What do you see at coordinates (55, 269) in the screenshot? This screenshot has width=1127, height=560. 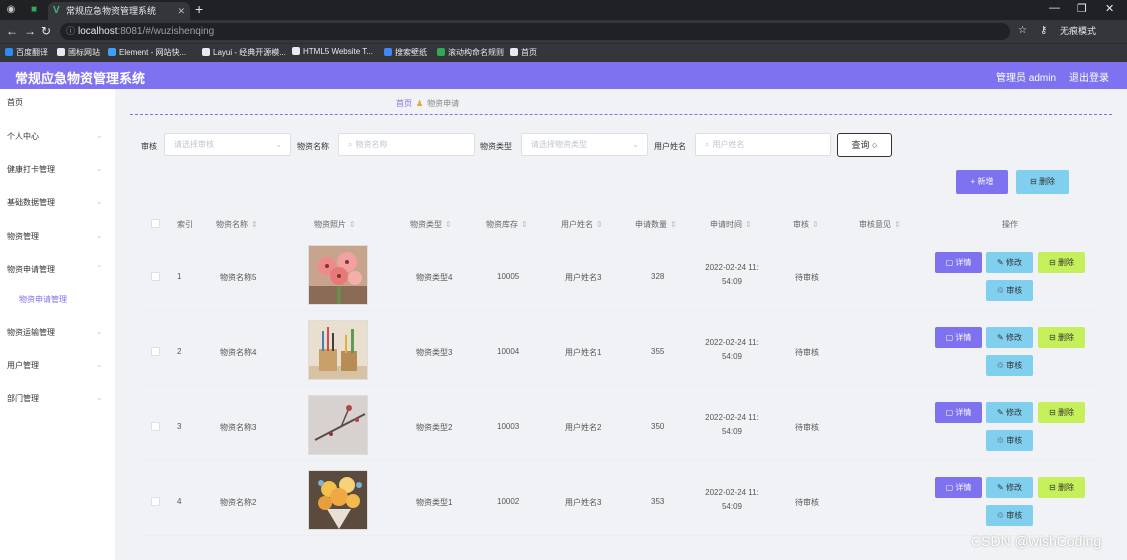 I see `sidebar-item-apply: 物资申请管理 ⌃` at bounding box center [55, 269].